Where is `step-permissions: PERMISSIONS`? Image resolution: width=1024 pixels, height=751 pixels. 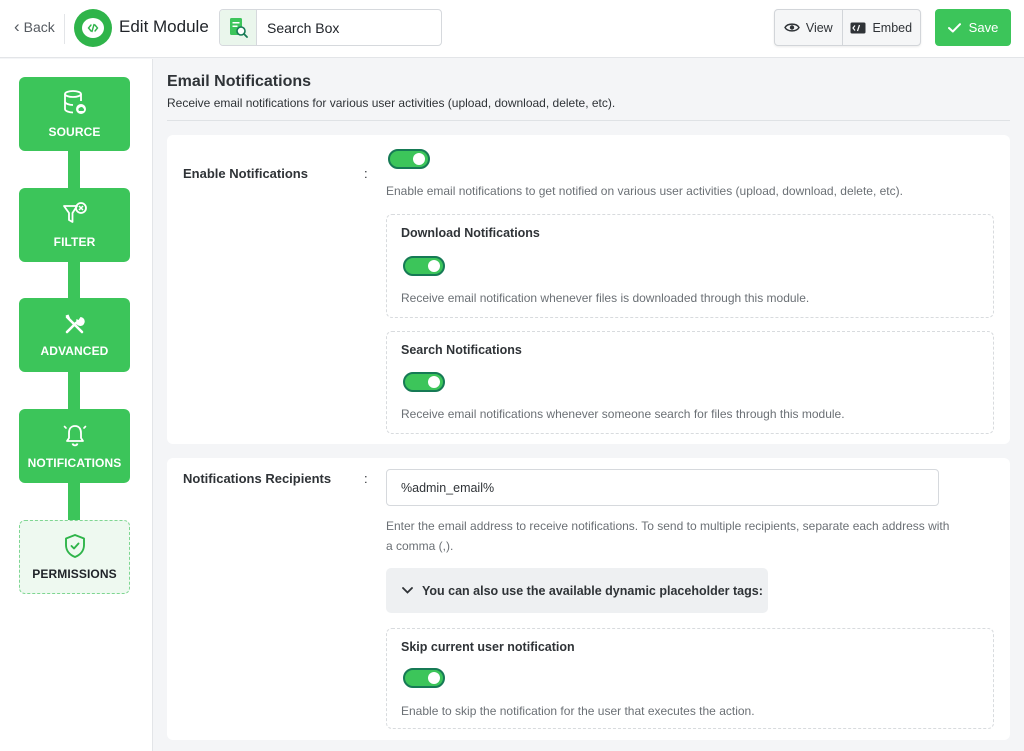
step-permissions: PERMISSIONS is located at coordinates (74, 557).